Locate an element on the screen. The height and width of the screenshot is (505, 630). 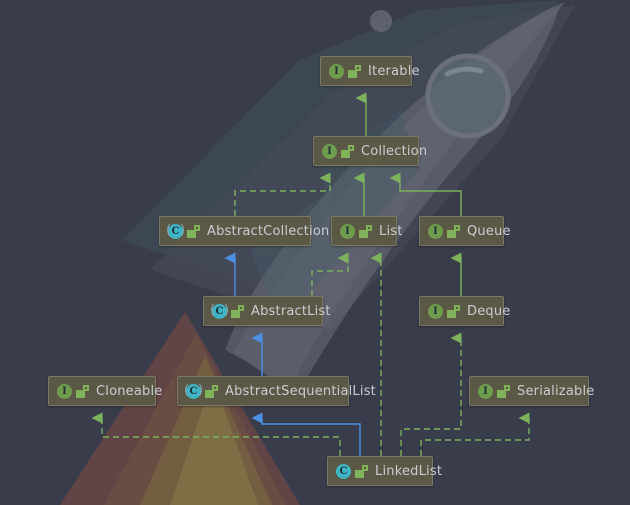
class-node-serializable: I Serializable is located at coordinates (531, 391).